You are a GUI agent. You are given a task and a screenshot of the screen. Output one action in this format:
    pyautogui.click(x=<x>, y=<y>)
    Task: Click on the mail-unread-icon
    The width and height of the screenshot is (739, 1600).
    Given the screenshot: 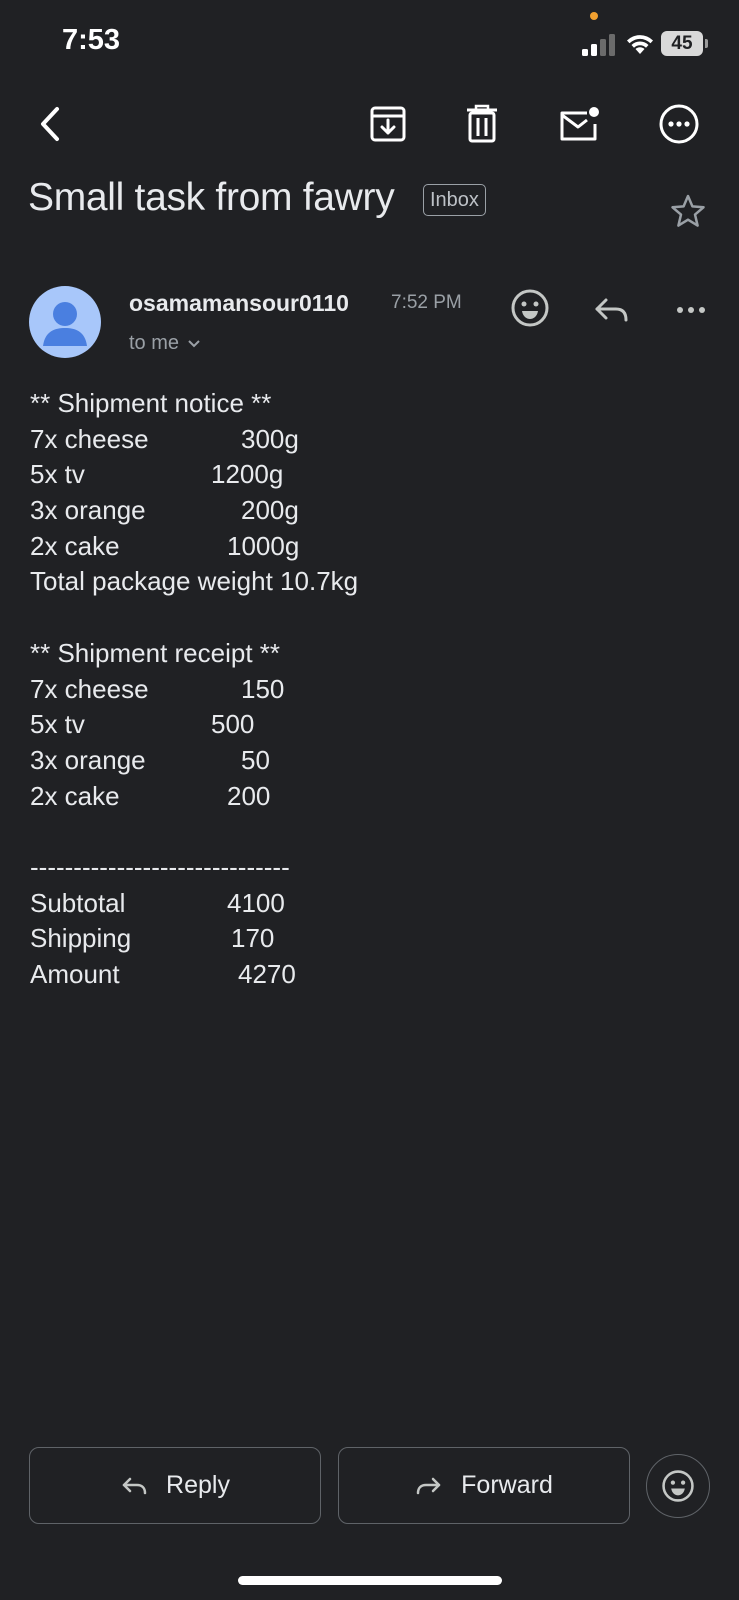 What is the action you would take?
    pyautogui.click(x=579, y=124)
    